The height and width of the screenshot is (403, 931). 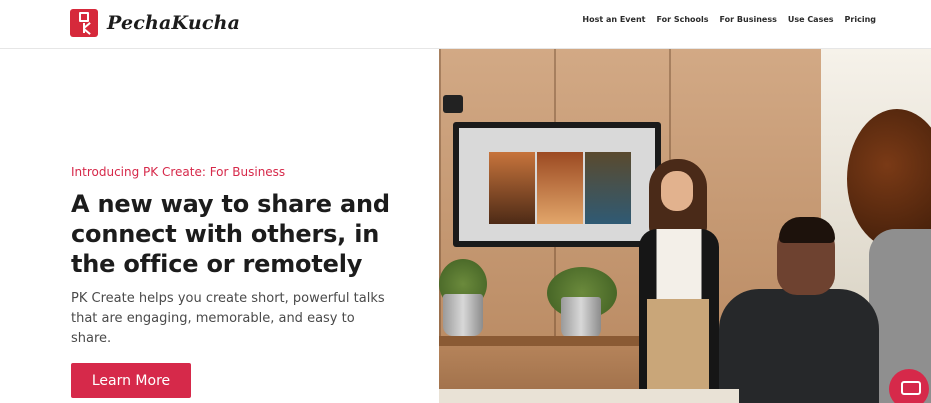 What do you see at coordinates (84, 23) in the screenshot?
I see `pk-logo-icon` at bounding box center [84, 23].